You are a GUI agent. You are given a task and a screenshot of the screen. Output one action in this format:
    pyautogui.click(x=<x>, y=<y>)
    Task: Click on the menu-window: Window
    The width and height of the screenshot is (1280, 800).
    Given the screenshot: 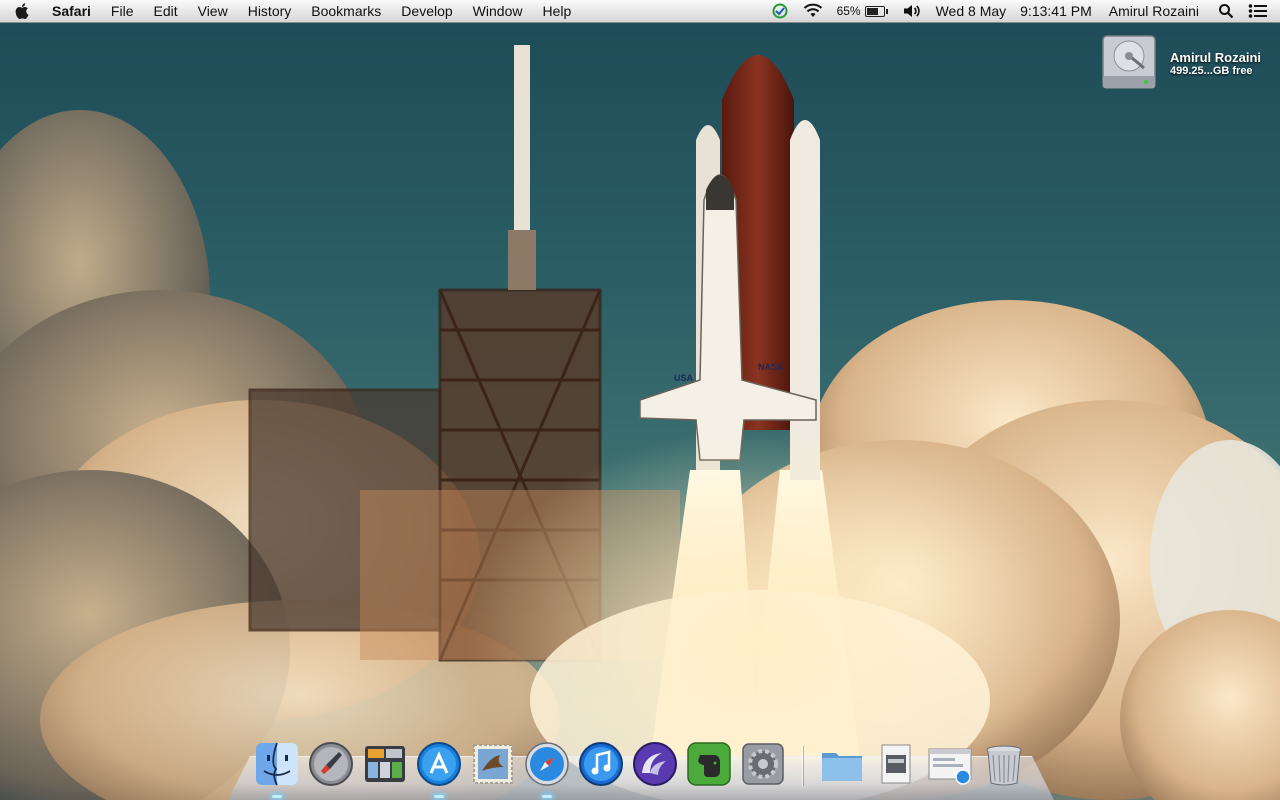 What is the action you would take?
    pyautogui.click(x=498, y=11)
    